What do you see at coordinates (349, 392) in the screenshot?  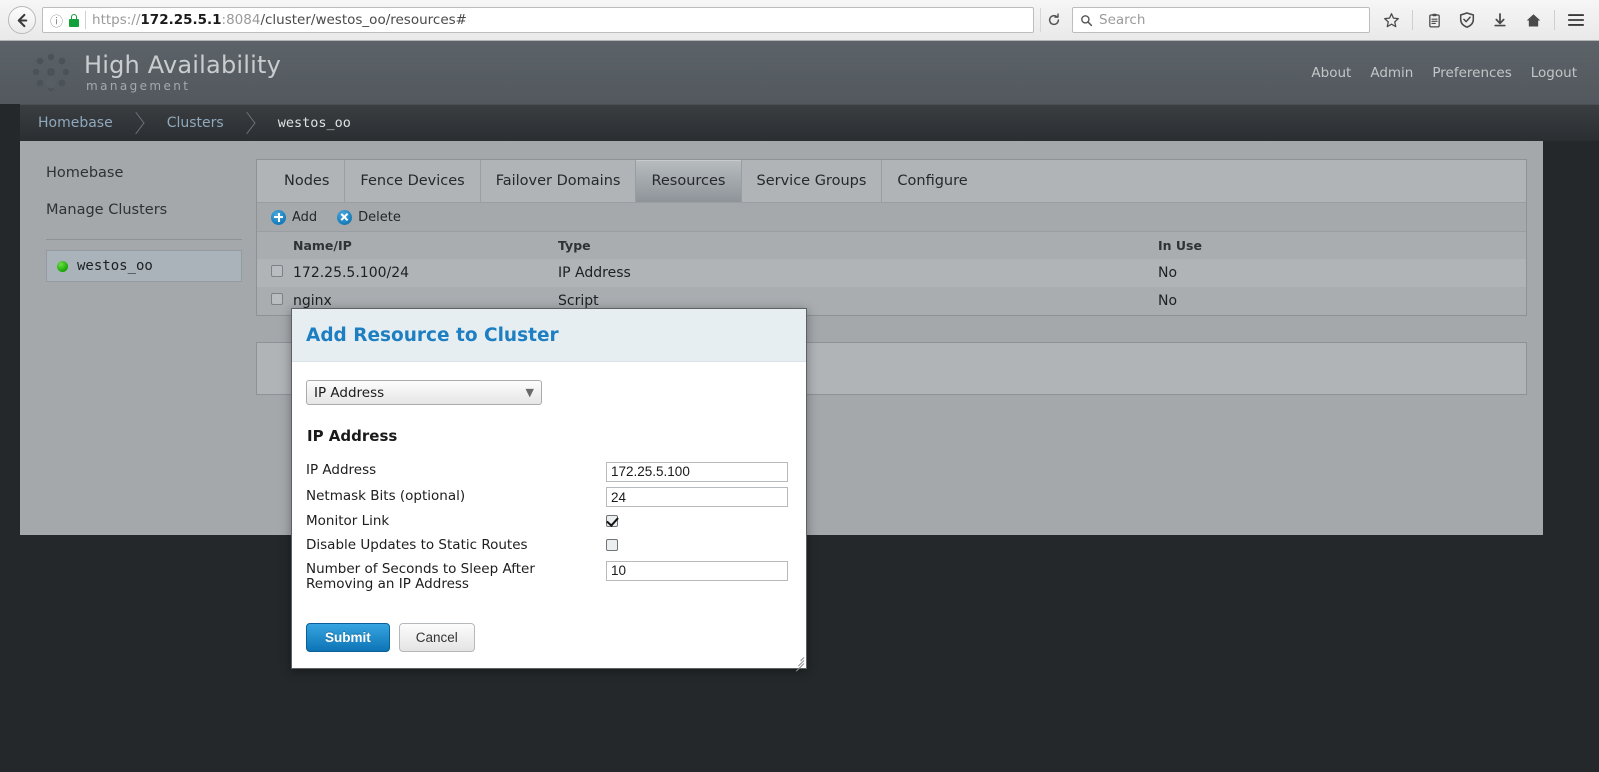 I see `resource-type-value: IP Address` at bounding box center [349, 392].